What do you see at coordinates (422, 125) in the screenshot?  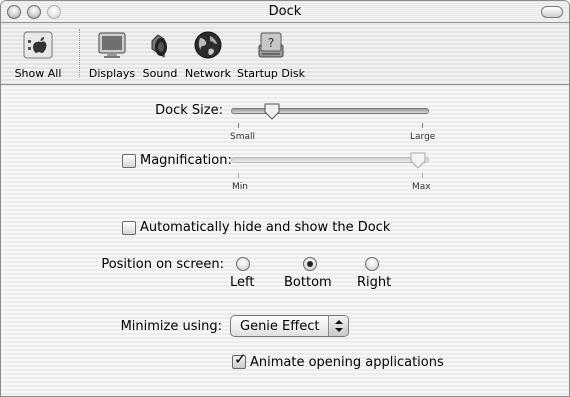 I see `dock-size-tick-max` at bounding box center [422, 125].